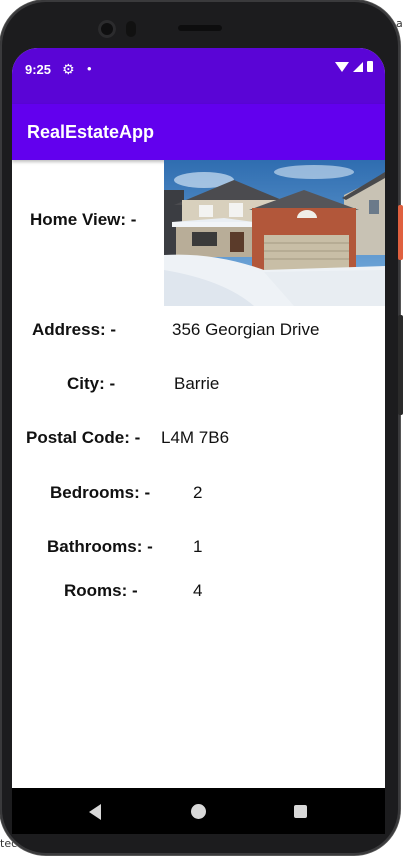 The height and width of the screenshot is (857, 404). I want to click on status-bar: 9:25 ⚙ •, so click(198, 76).